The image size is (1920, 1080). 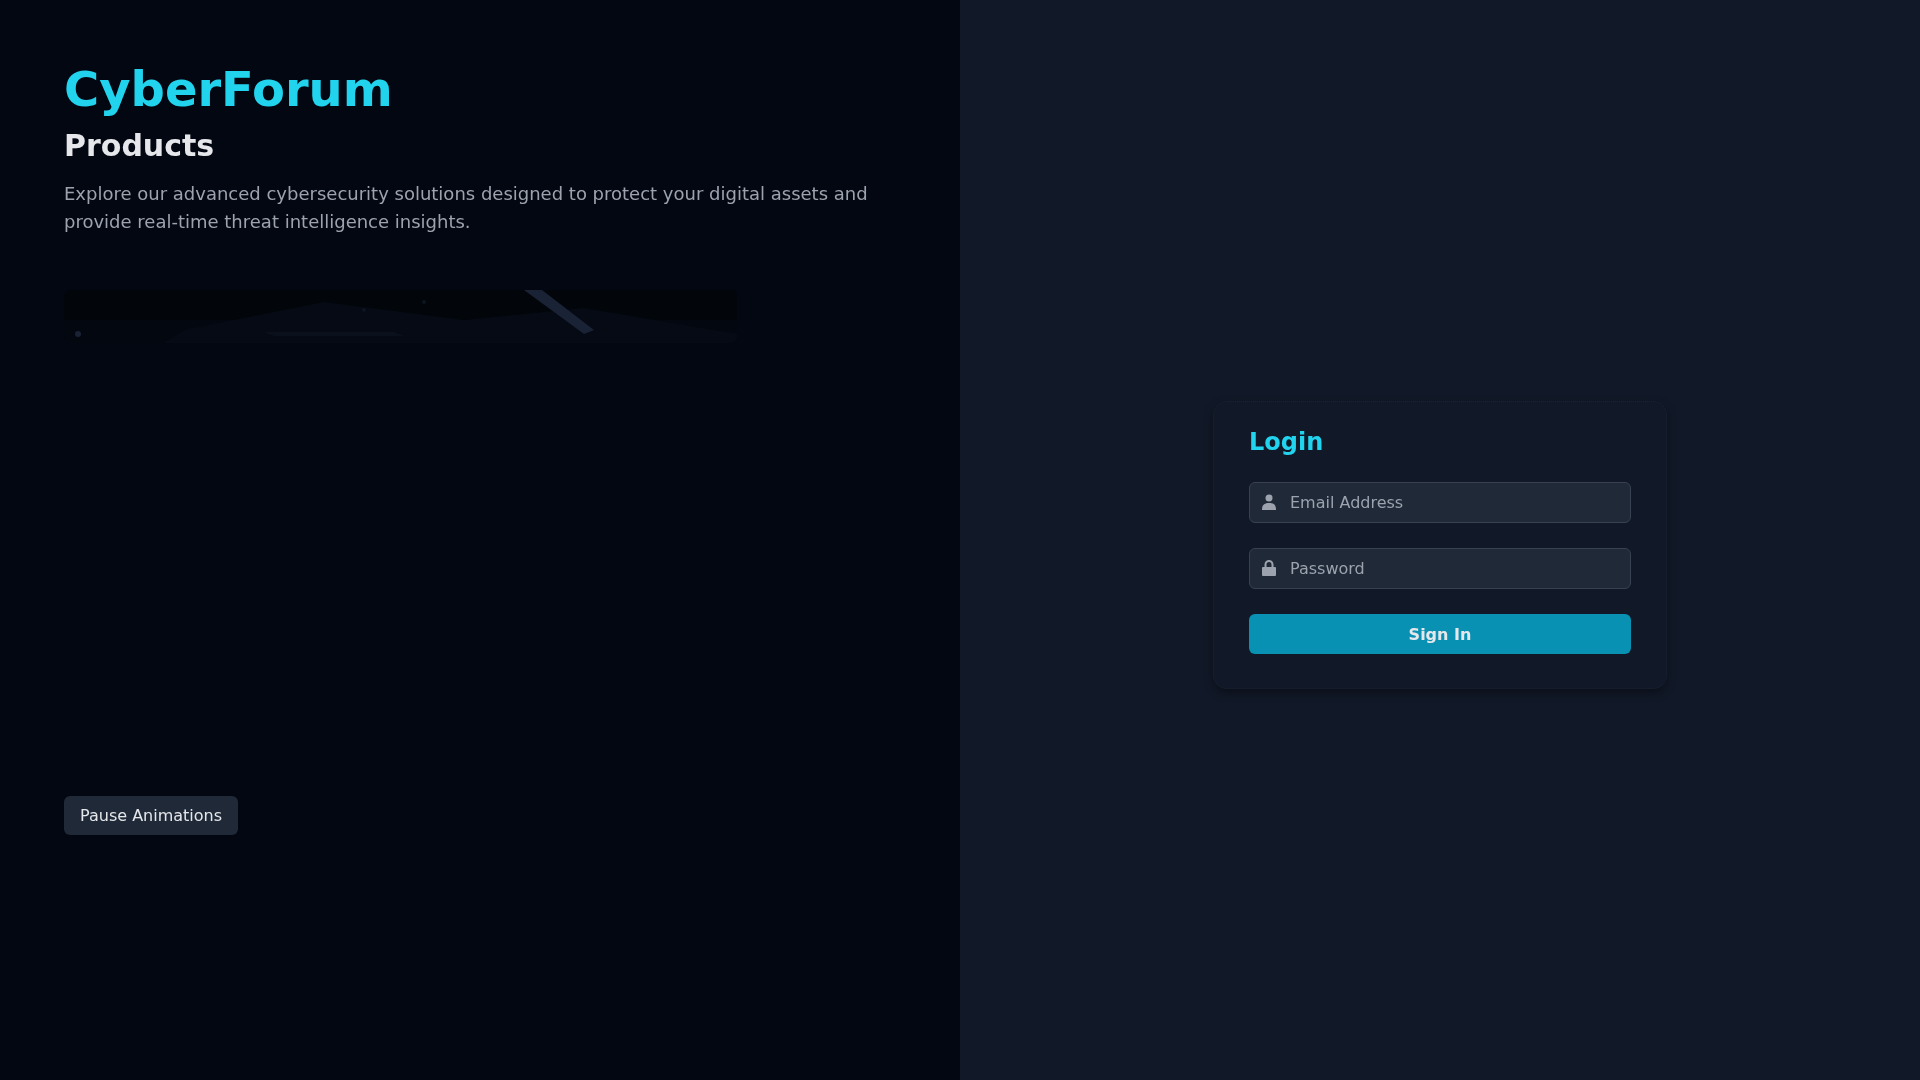 What do you see at coordinates (1440, 502) in the screenshot?
I see `input-field: Email Address` at bounding box center [1440, 502].